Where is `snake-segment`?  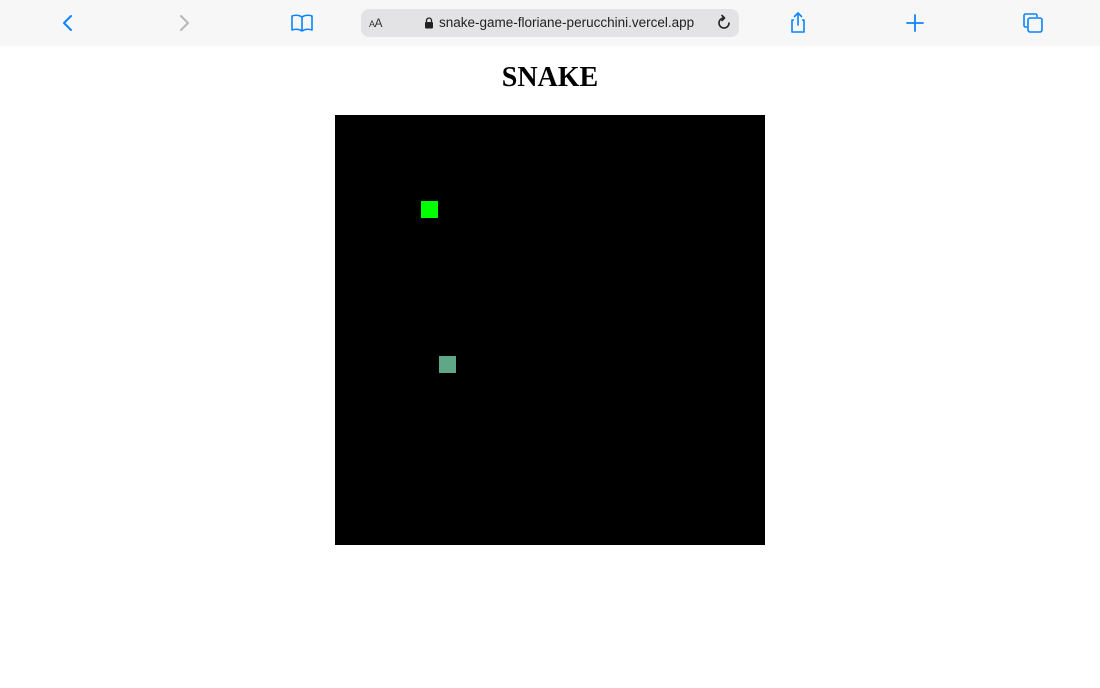
snake-segment is located at coordinates (429, 209).